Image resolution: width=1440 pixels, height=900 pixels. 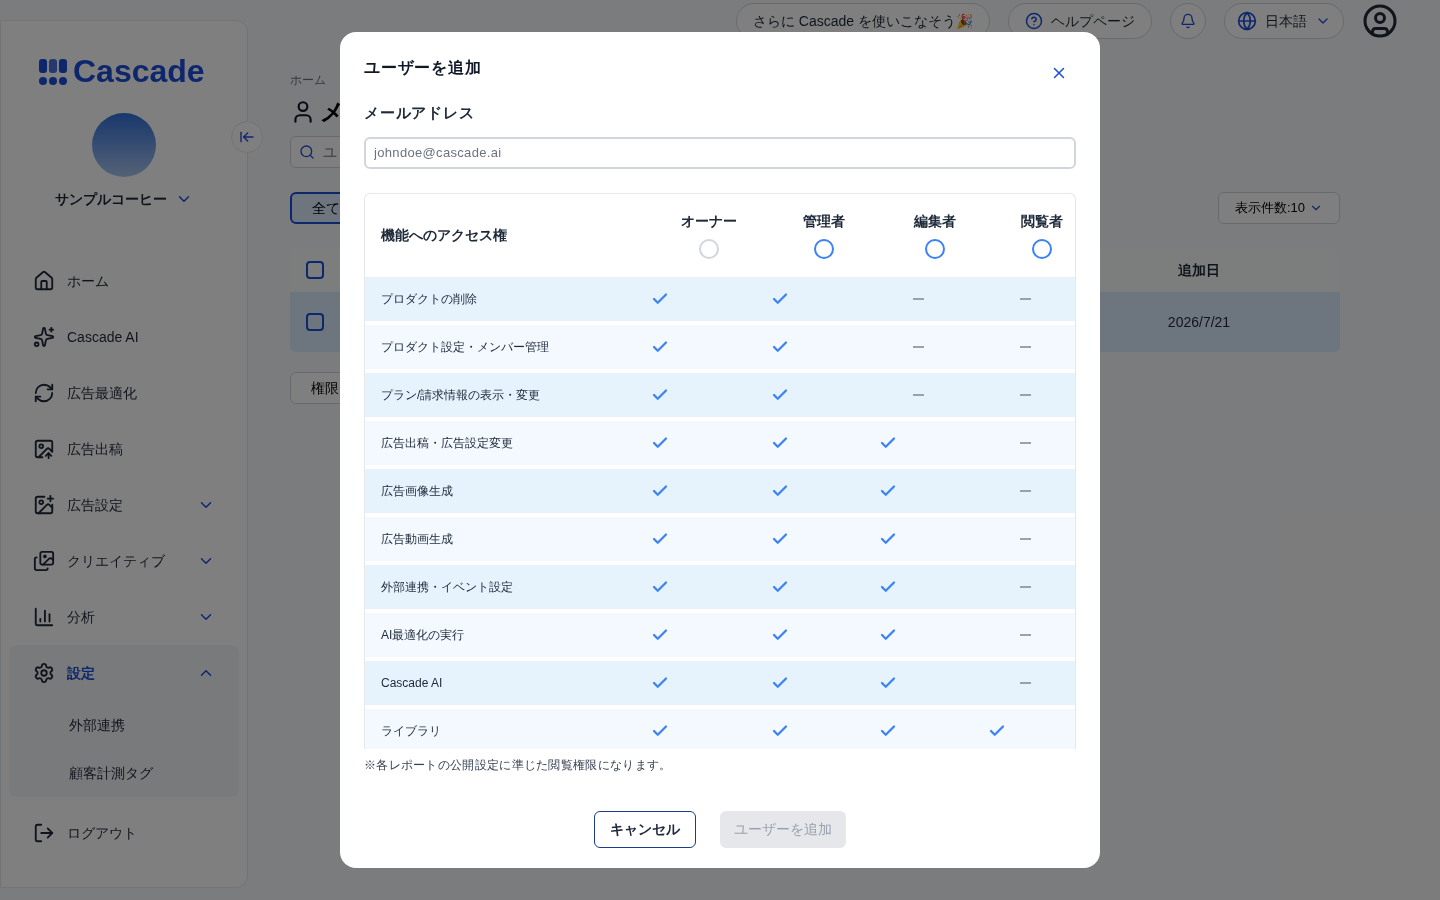 What do you see at coordinates (124, 281) in the screenshot?
I see `nav-item: ホーム` at bounding box center [124, 281].